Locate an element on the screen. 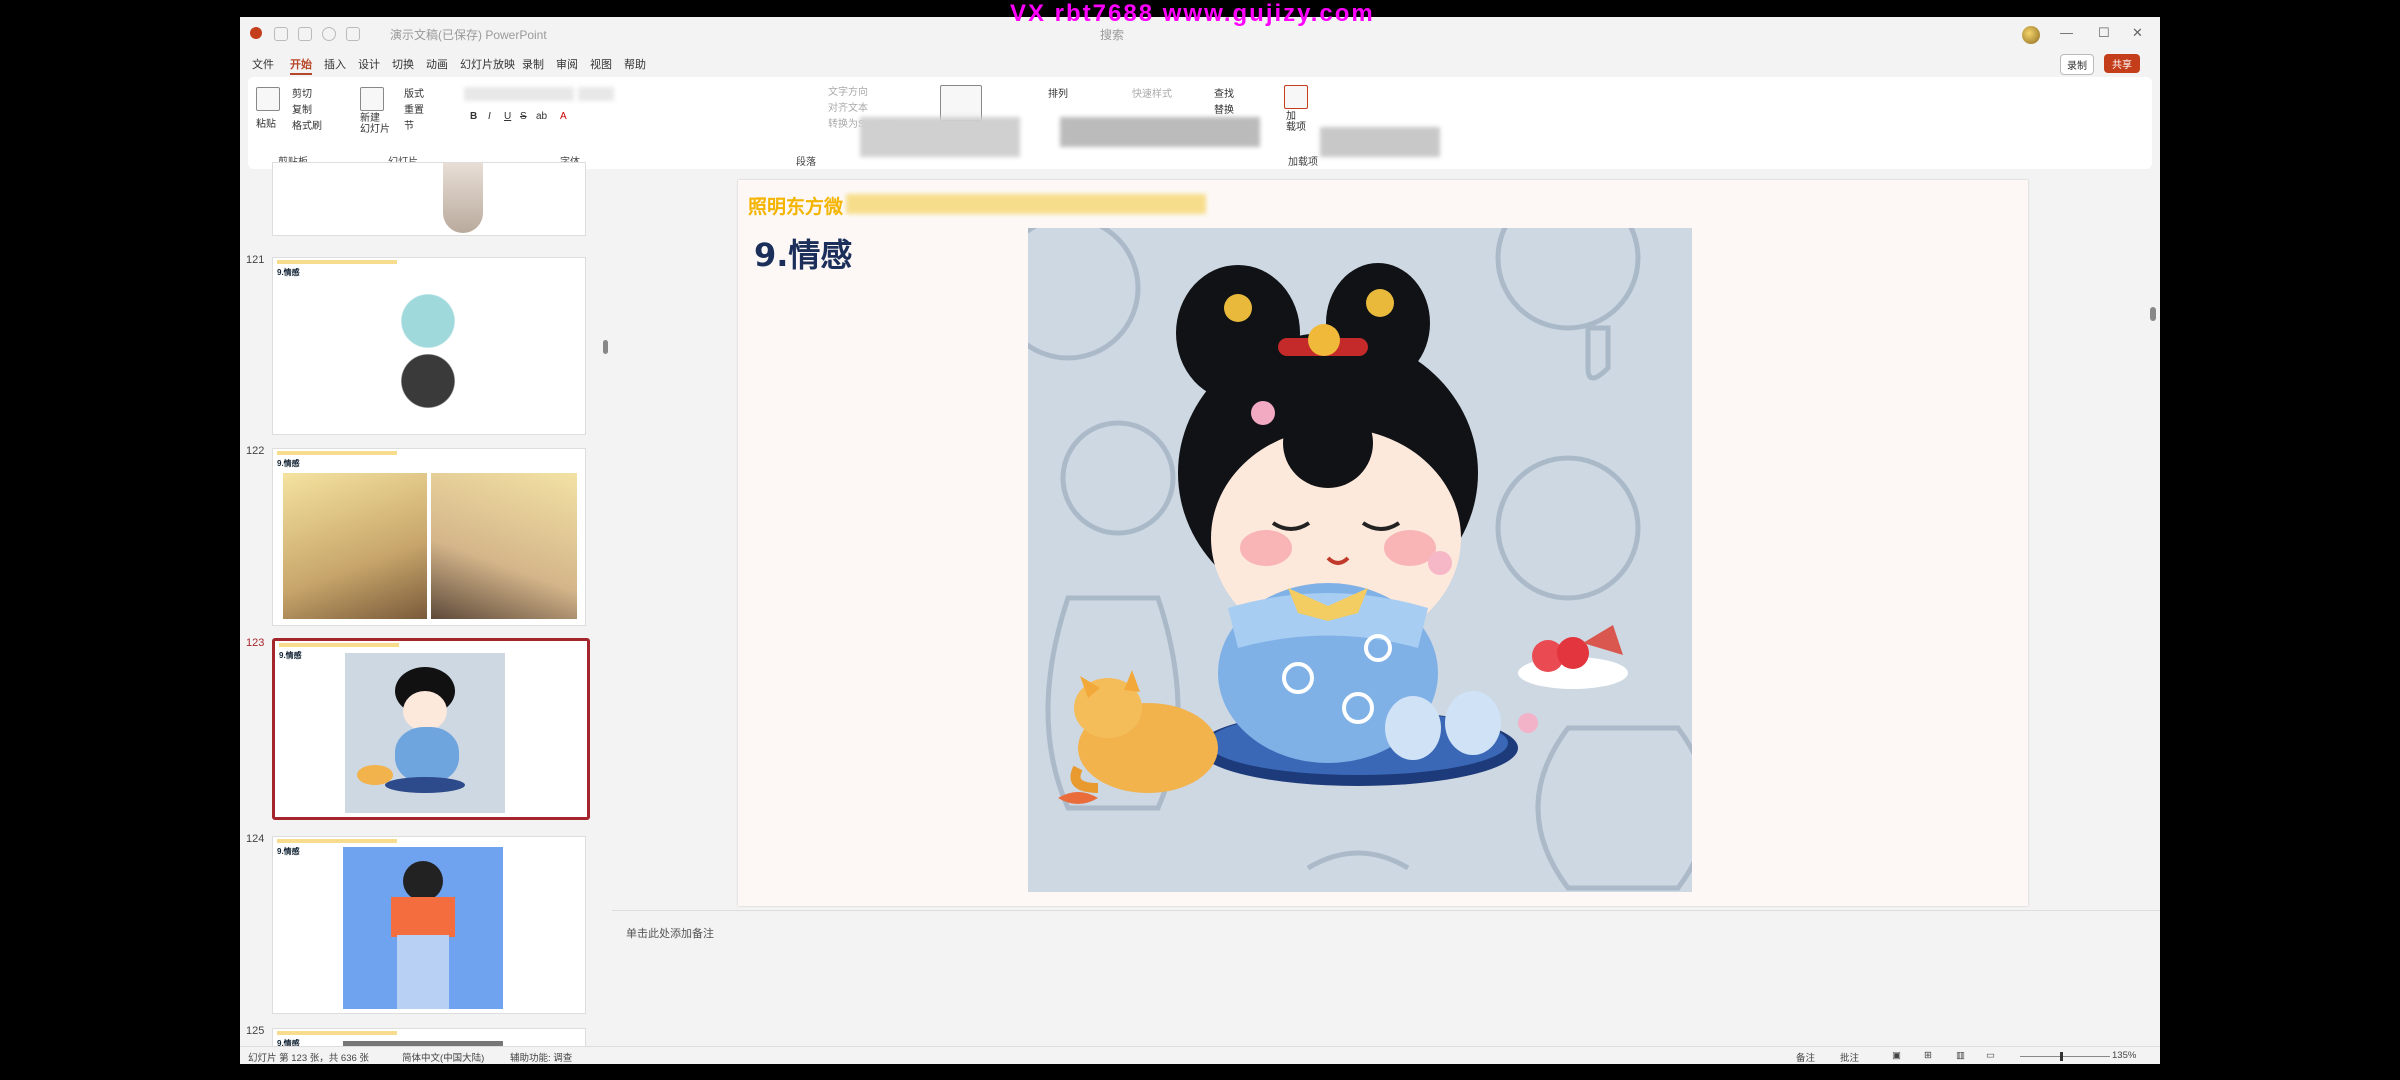  slide-thumbnail-selected: 9.情感 is located at coordinates (431, 729).